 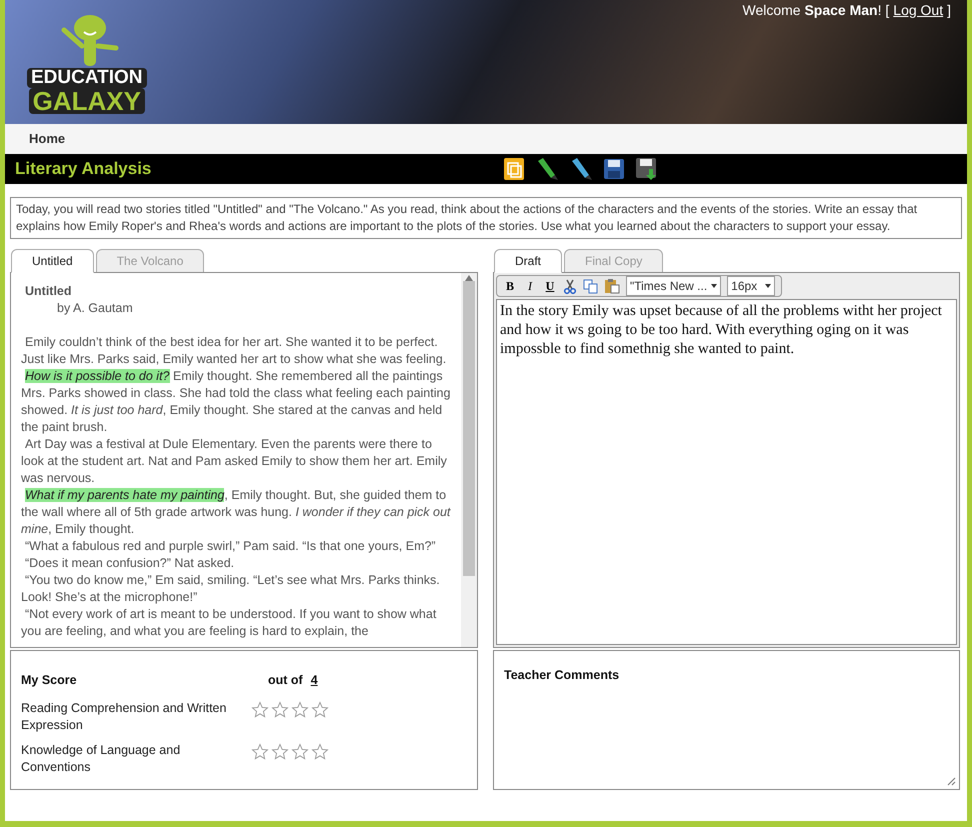 What do you see at coordinates (751, 286) in the screenshot?
I see `font-size-select: 16px` at bounding box center [751, 286].